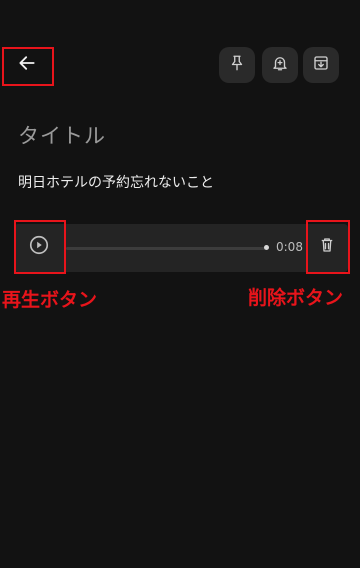 The width and height of the screenshot is (360, 568). What do you see at coordinates (296, 298) in the screenshot?
I see `delete-button-annotation: 削除ボタン` at bounding box center [296, 298].